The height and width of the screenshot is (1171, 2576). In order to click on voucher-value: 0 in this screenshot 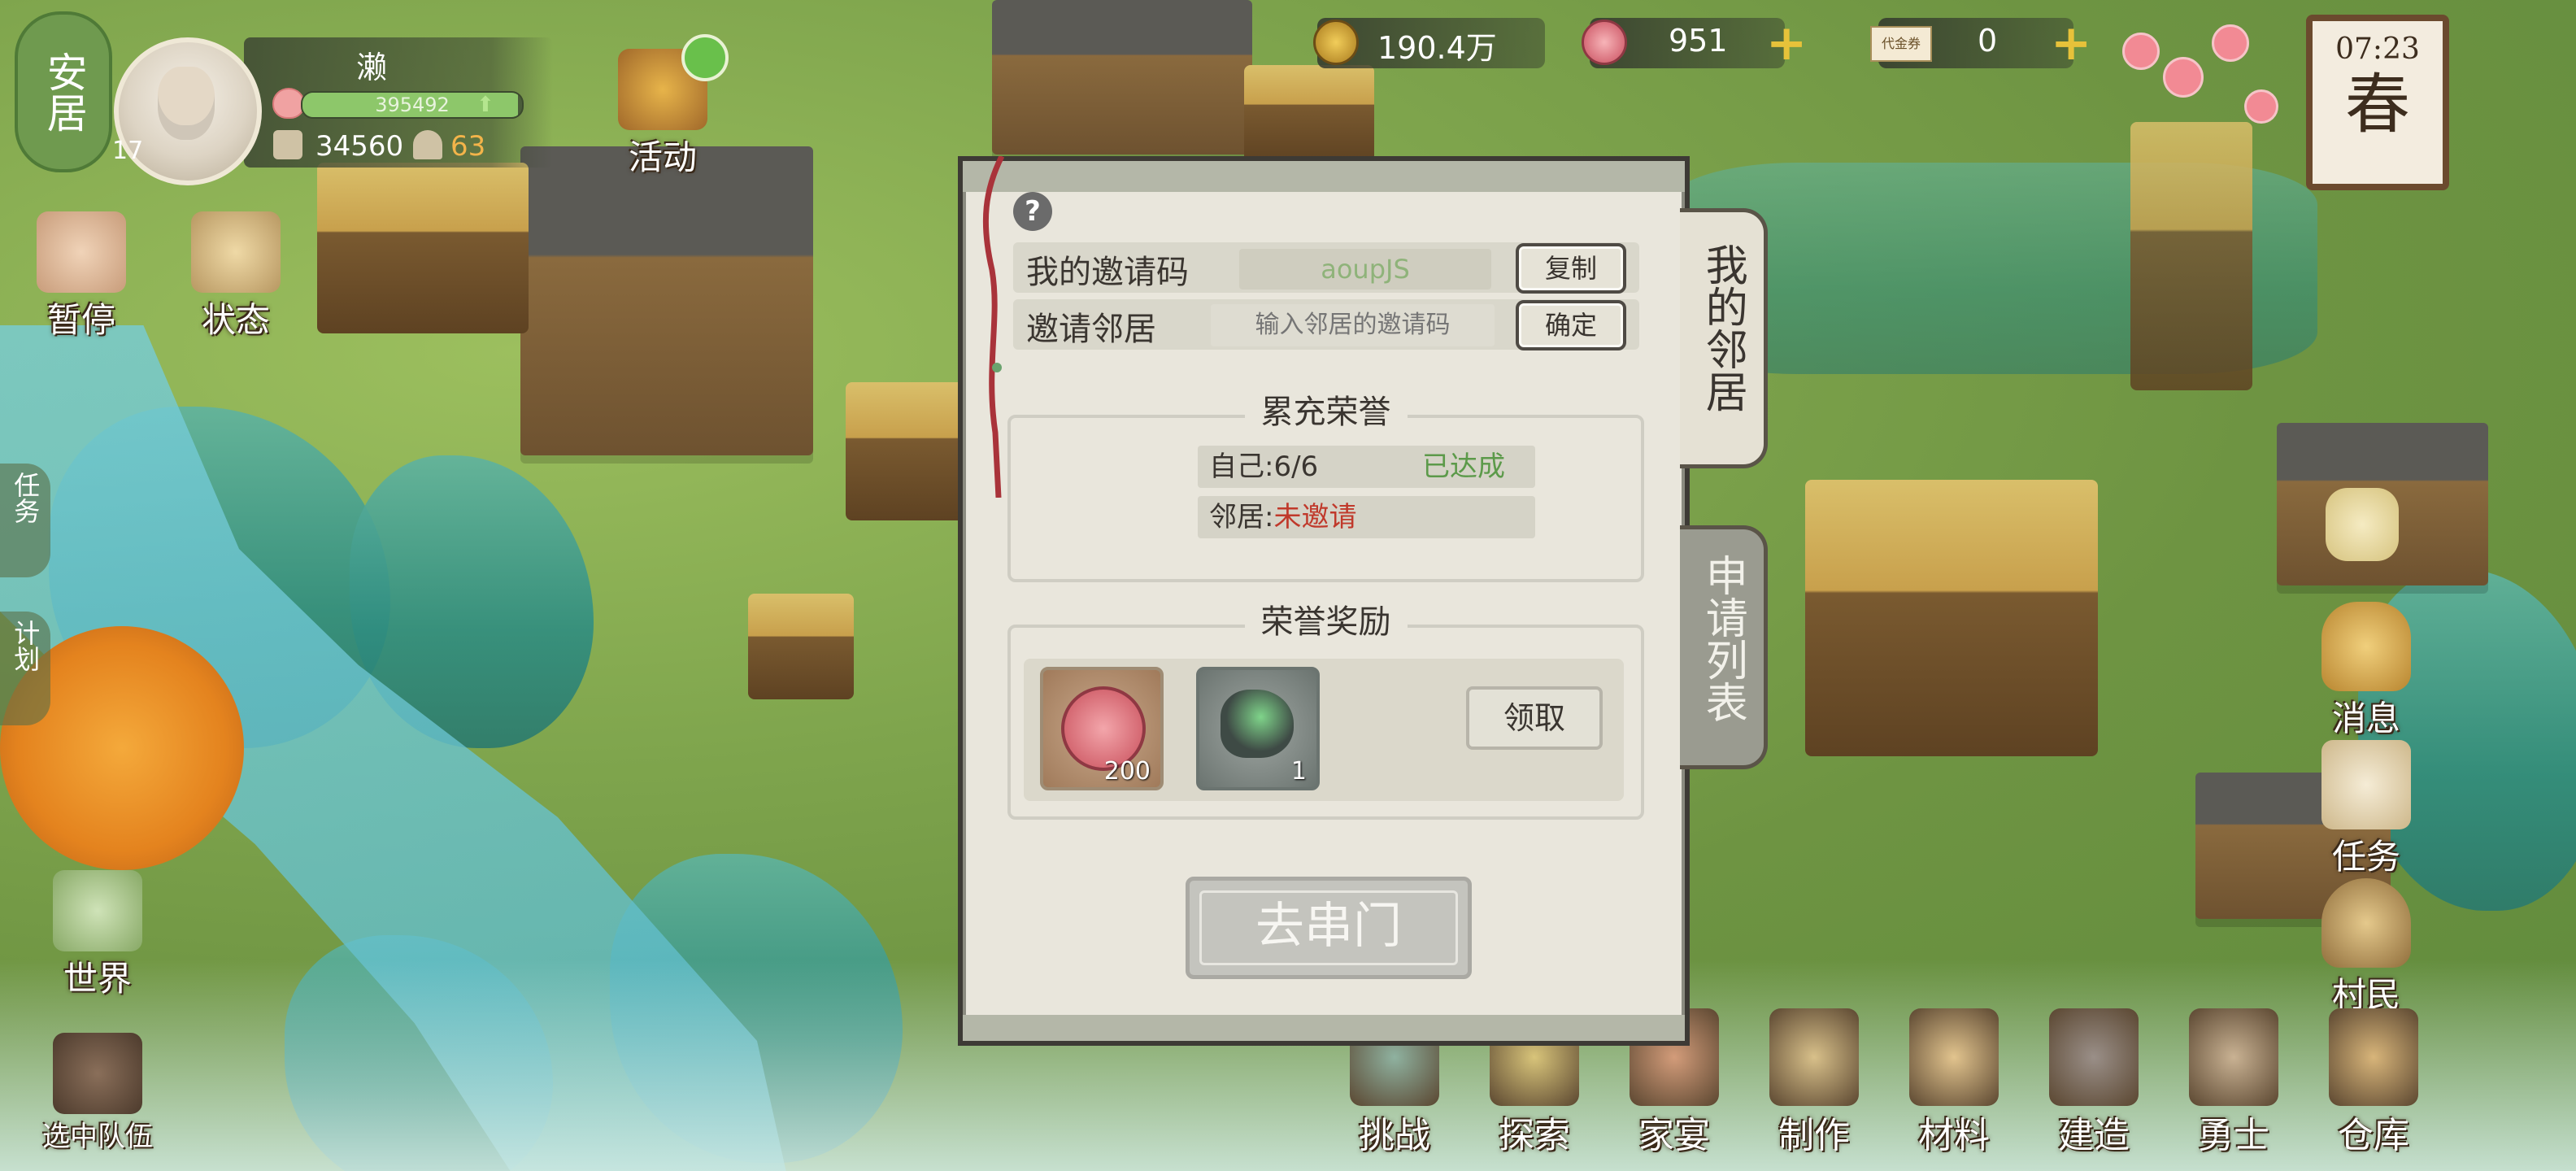, I will do `click(1988, 41)`.